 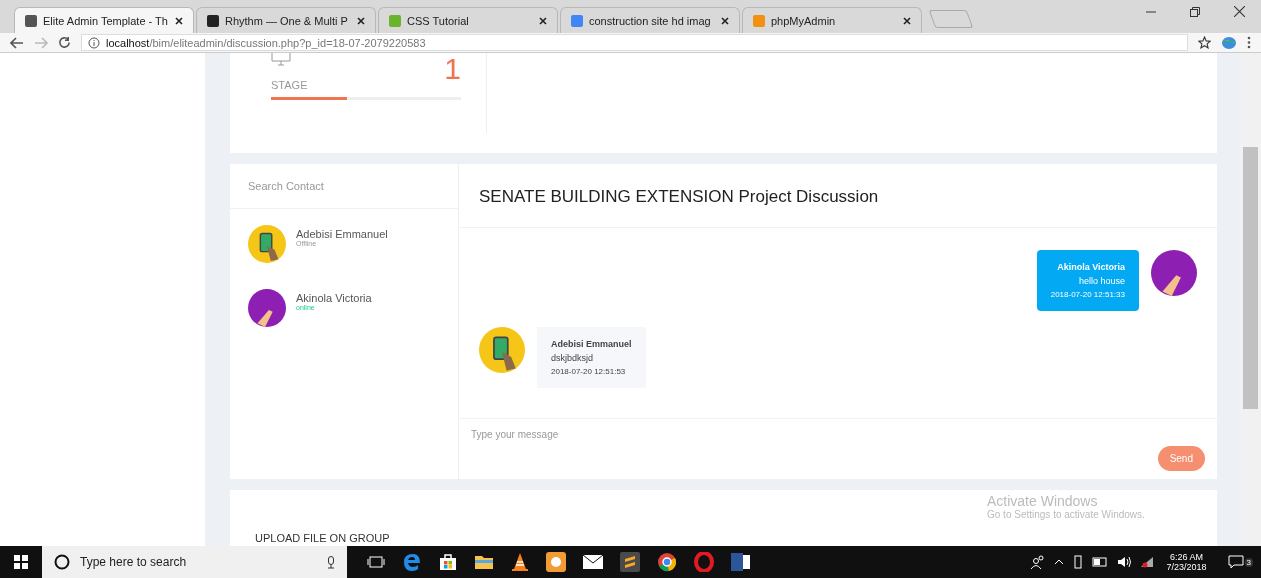 I want to click on upload-title: UPLOAD FILE ON GROUP, so click(x=322, y=538).